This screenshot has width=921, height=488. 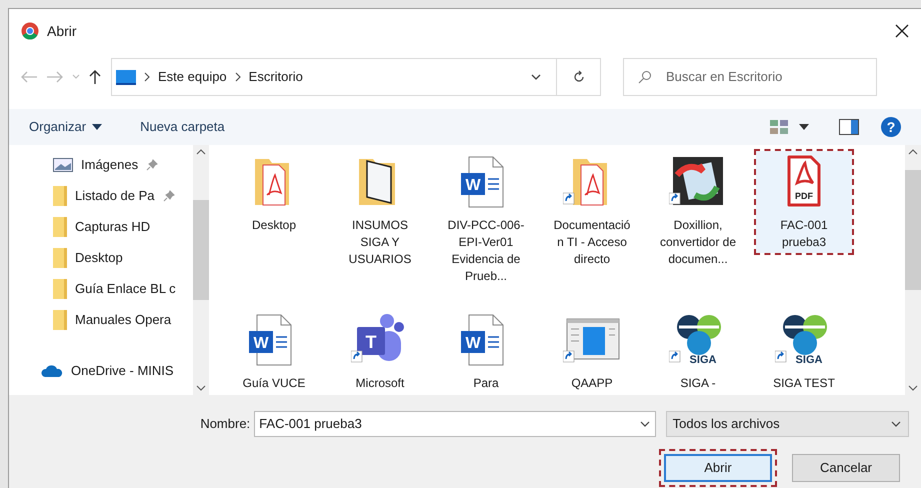 What do you see at coordinates (356, 77) in the screenshot?
I see `address-bar: Este equipo Escritorio` at bounding box center [356, 77].